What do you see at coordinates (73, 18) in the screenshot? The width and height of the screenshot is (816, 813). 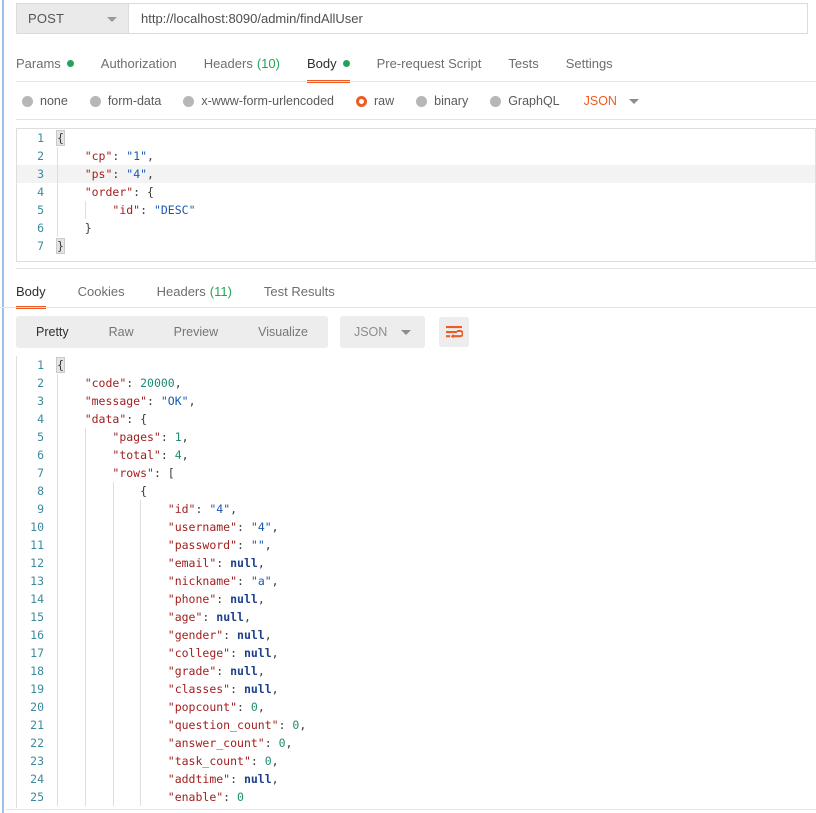 I see `http-method-dropdown: POST` at bounding box center [73, 18].